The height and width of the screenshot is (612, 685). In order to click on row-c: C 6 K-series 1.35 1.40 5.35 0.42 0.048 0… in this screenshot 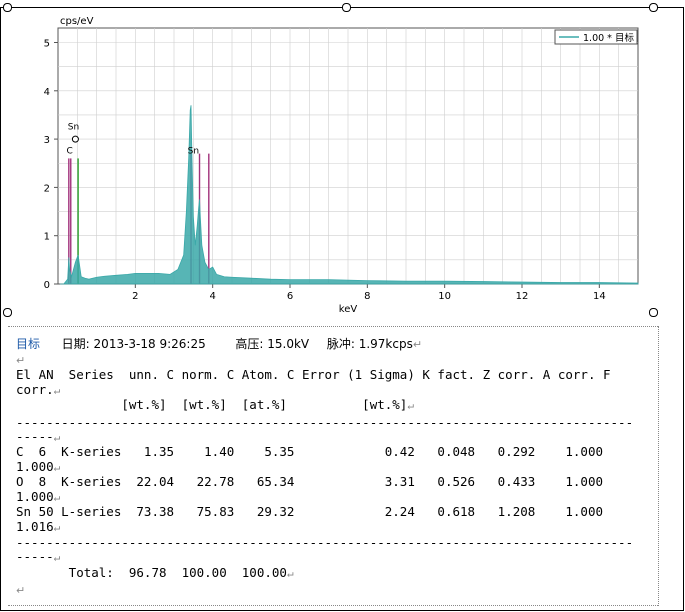, I will do `click(309, 451)`.